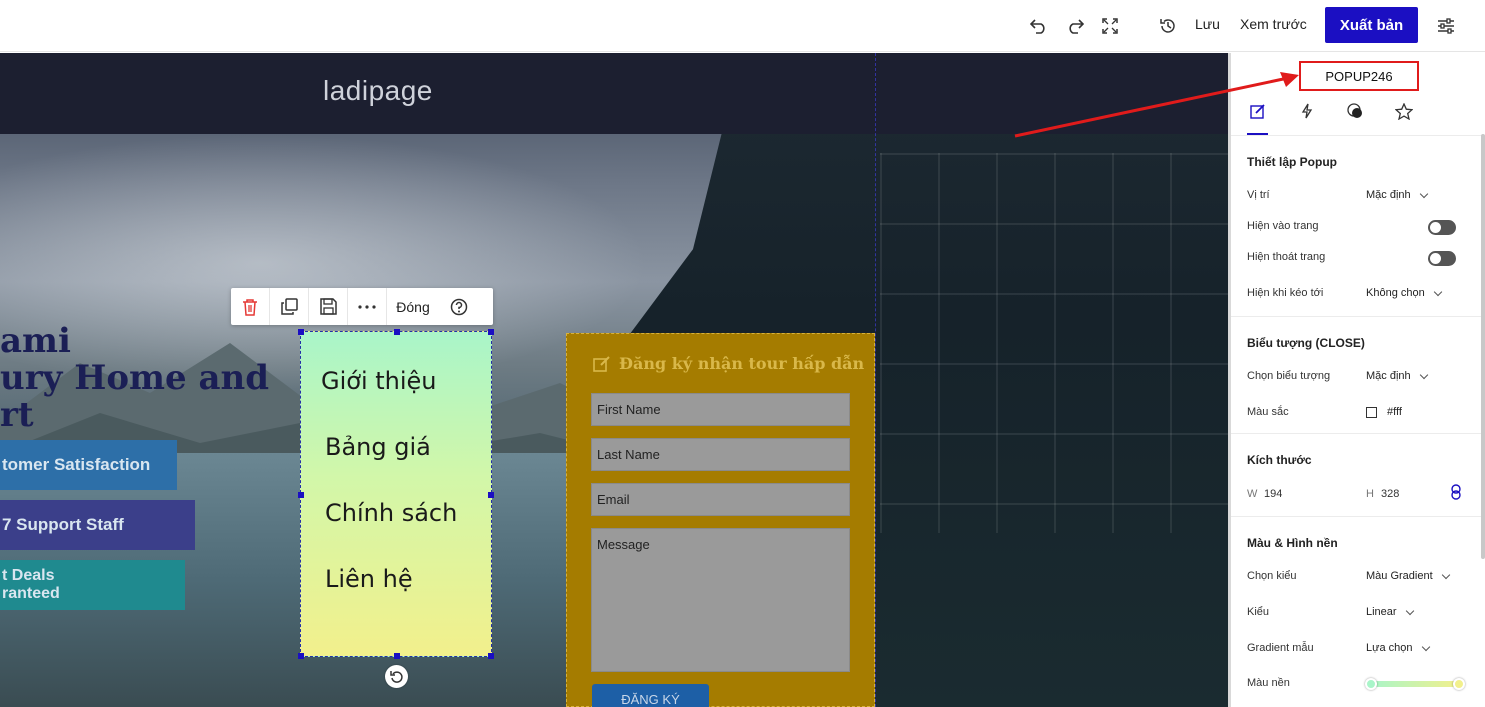 This screenshot has height=707, width=1485. I want to click on more-icon, so click(367, 306).